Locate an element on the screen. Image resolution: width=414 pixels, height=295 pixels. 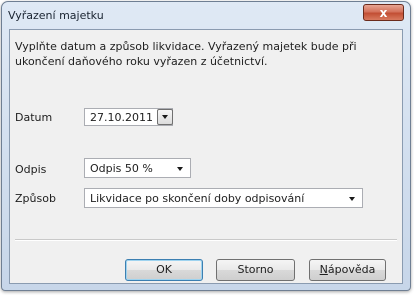
close-icon: x is located at coordinates (383, 12).